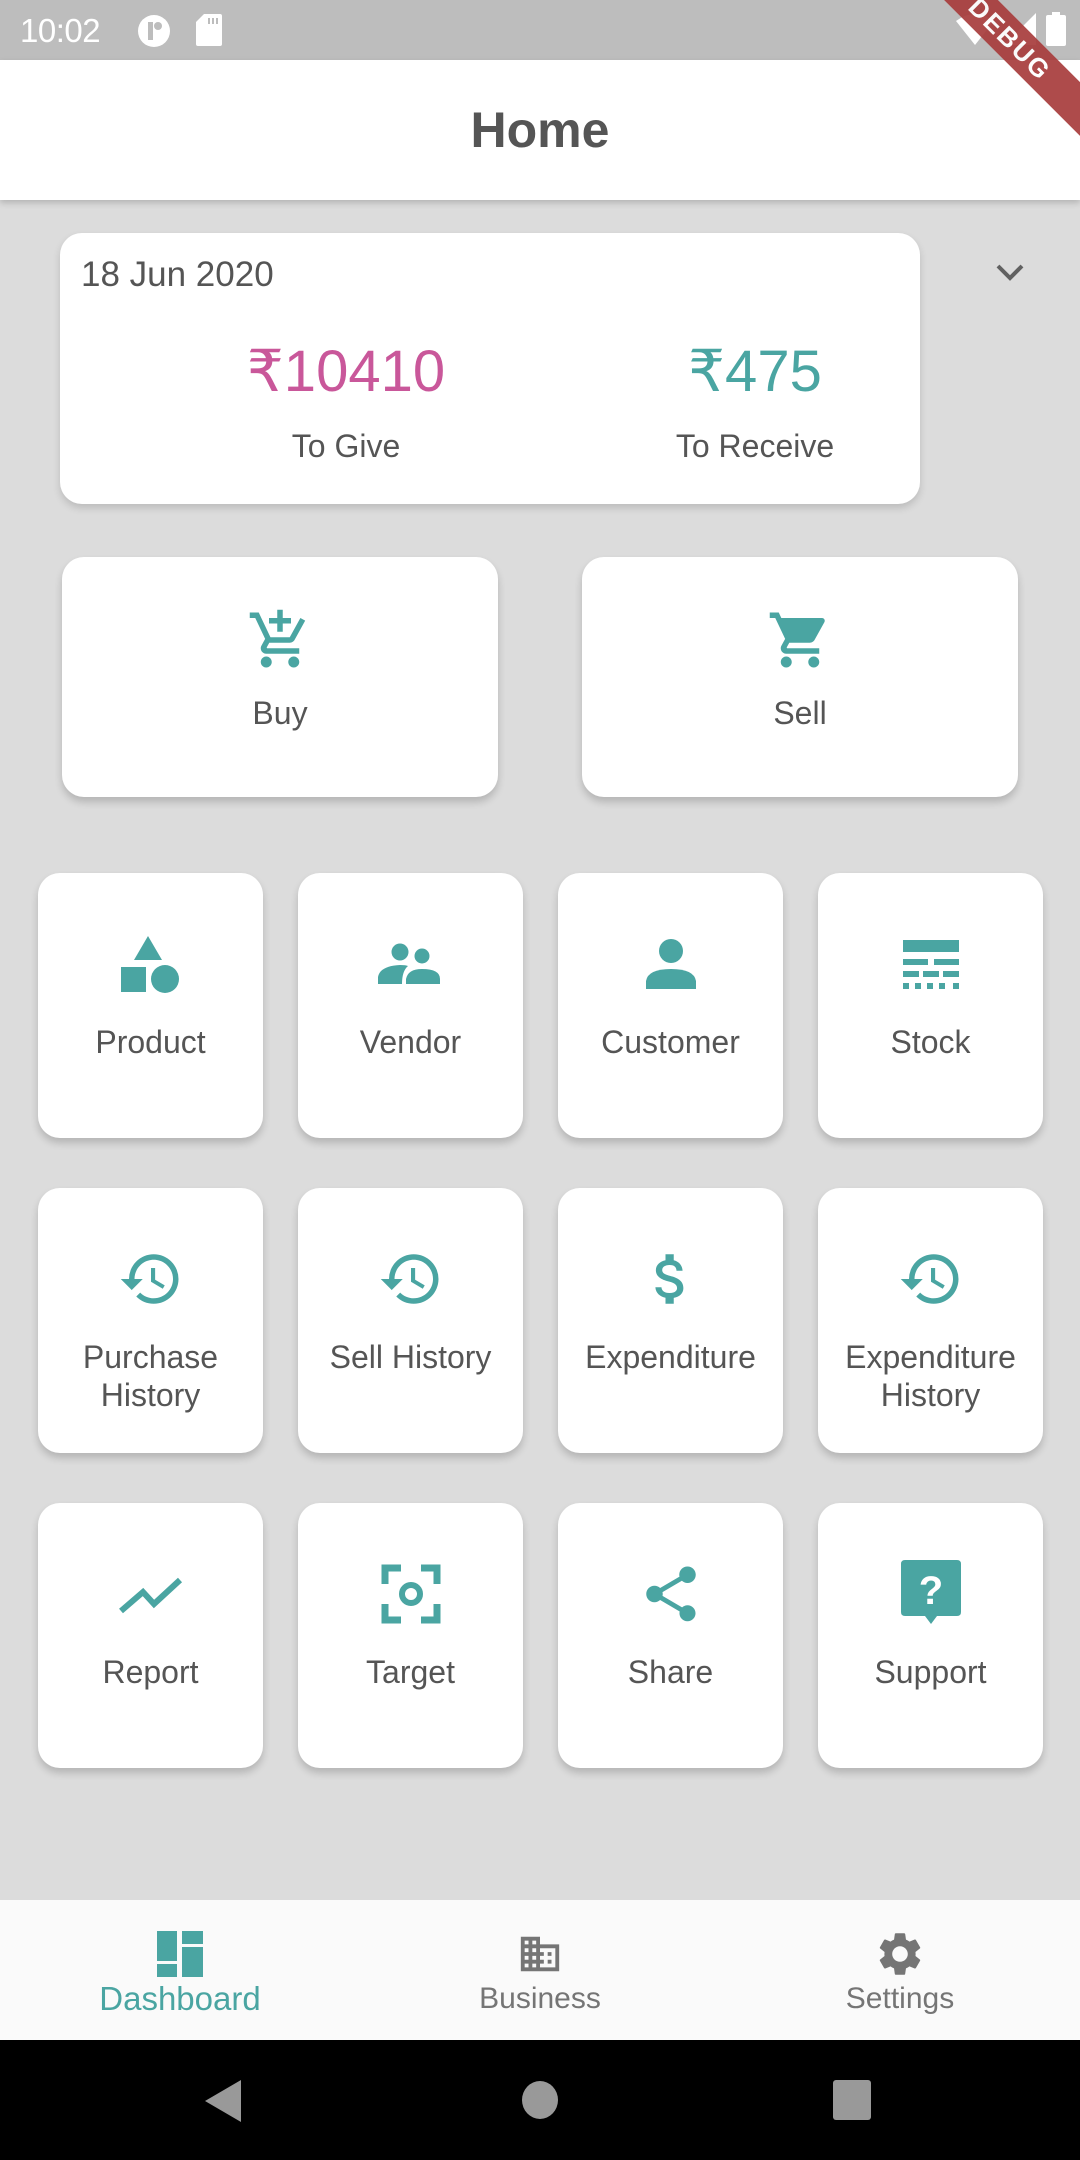 The width and height of the screenshot is (1080, 2160). Describe the element at coordinates (670, 1005) in the screenshot. I see `customer-tile: Customer` at that location.